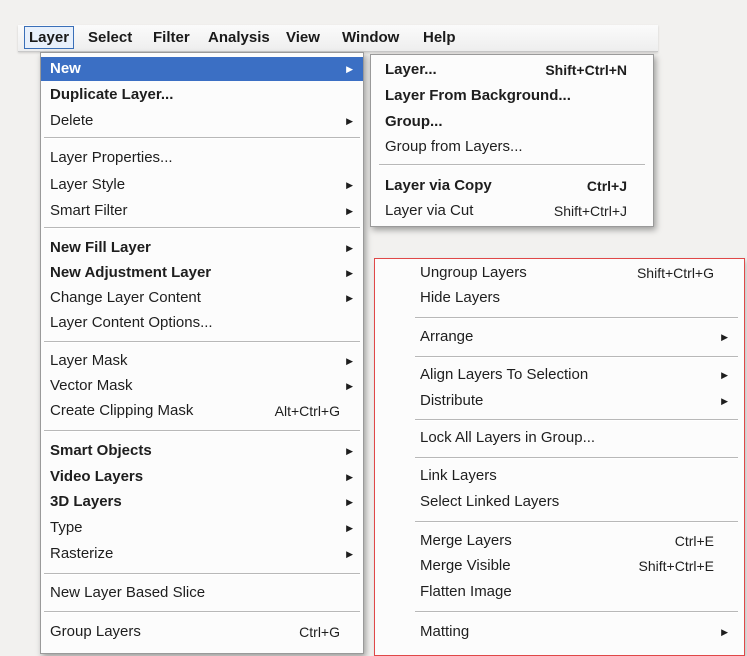 Image resolution: width=747 pixels, height=656 pixels. What do you see at coordinates (125, 297) in the screenshot?
I see `menu-item-label: Change Layer Content` at bounding box center [125, 297].